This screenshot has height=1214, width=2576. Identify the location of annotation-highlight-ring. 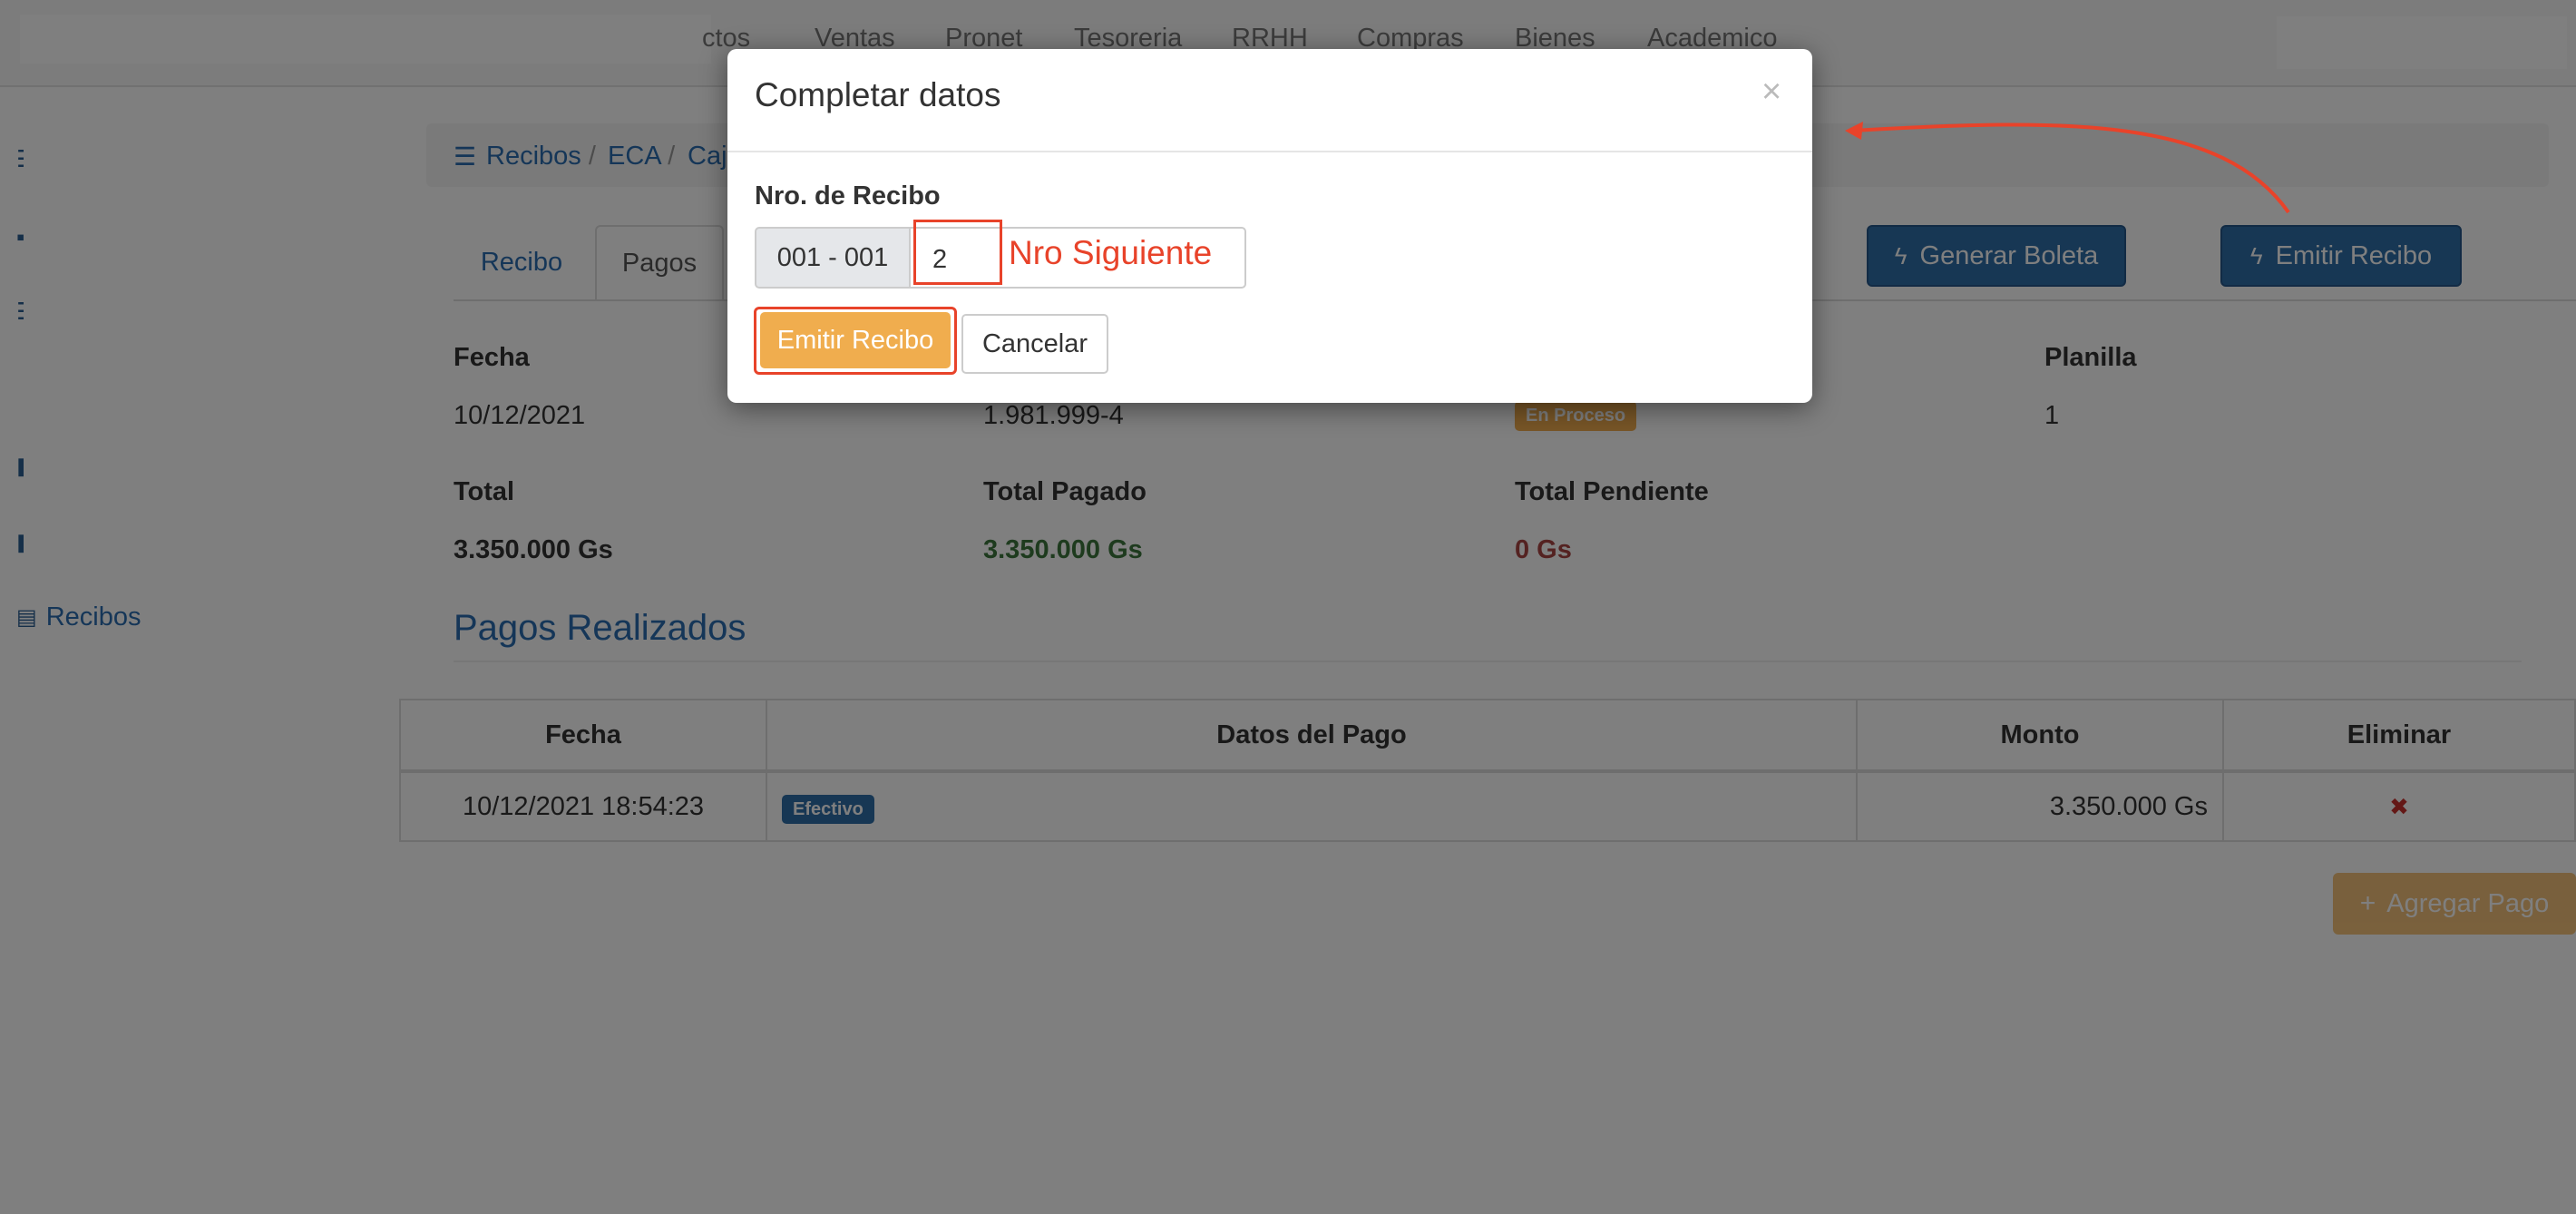
(855, 341).